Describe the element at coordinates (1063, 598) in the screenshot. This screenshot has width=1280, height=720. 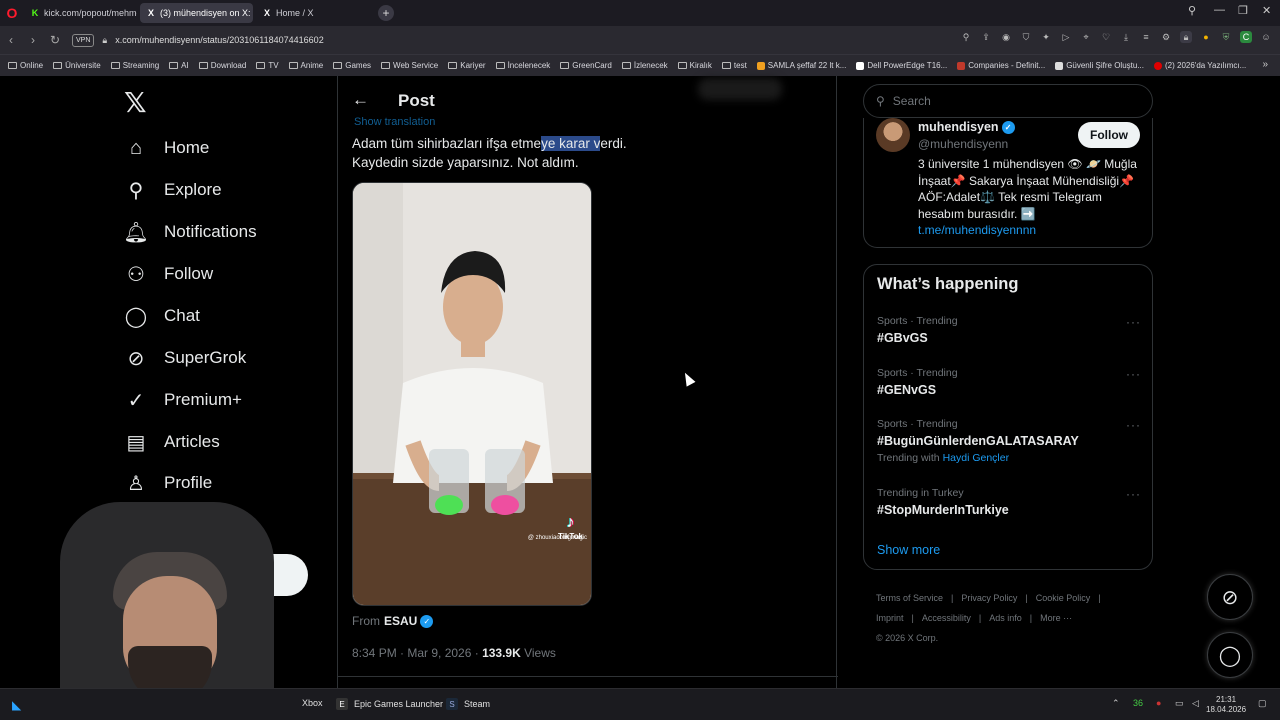
I see `footer-link: Cookie Policy` at that location.